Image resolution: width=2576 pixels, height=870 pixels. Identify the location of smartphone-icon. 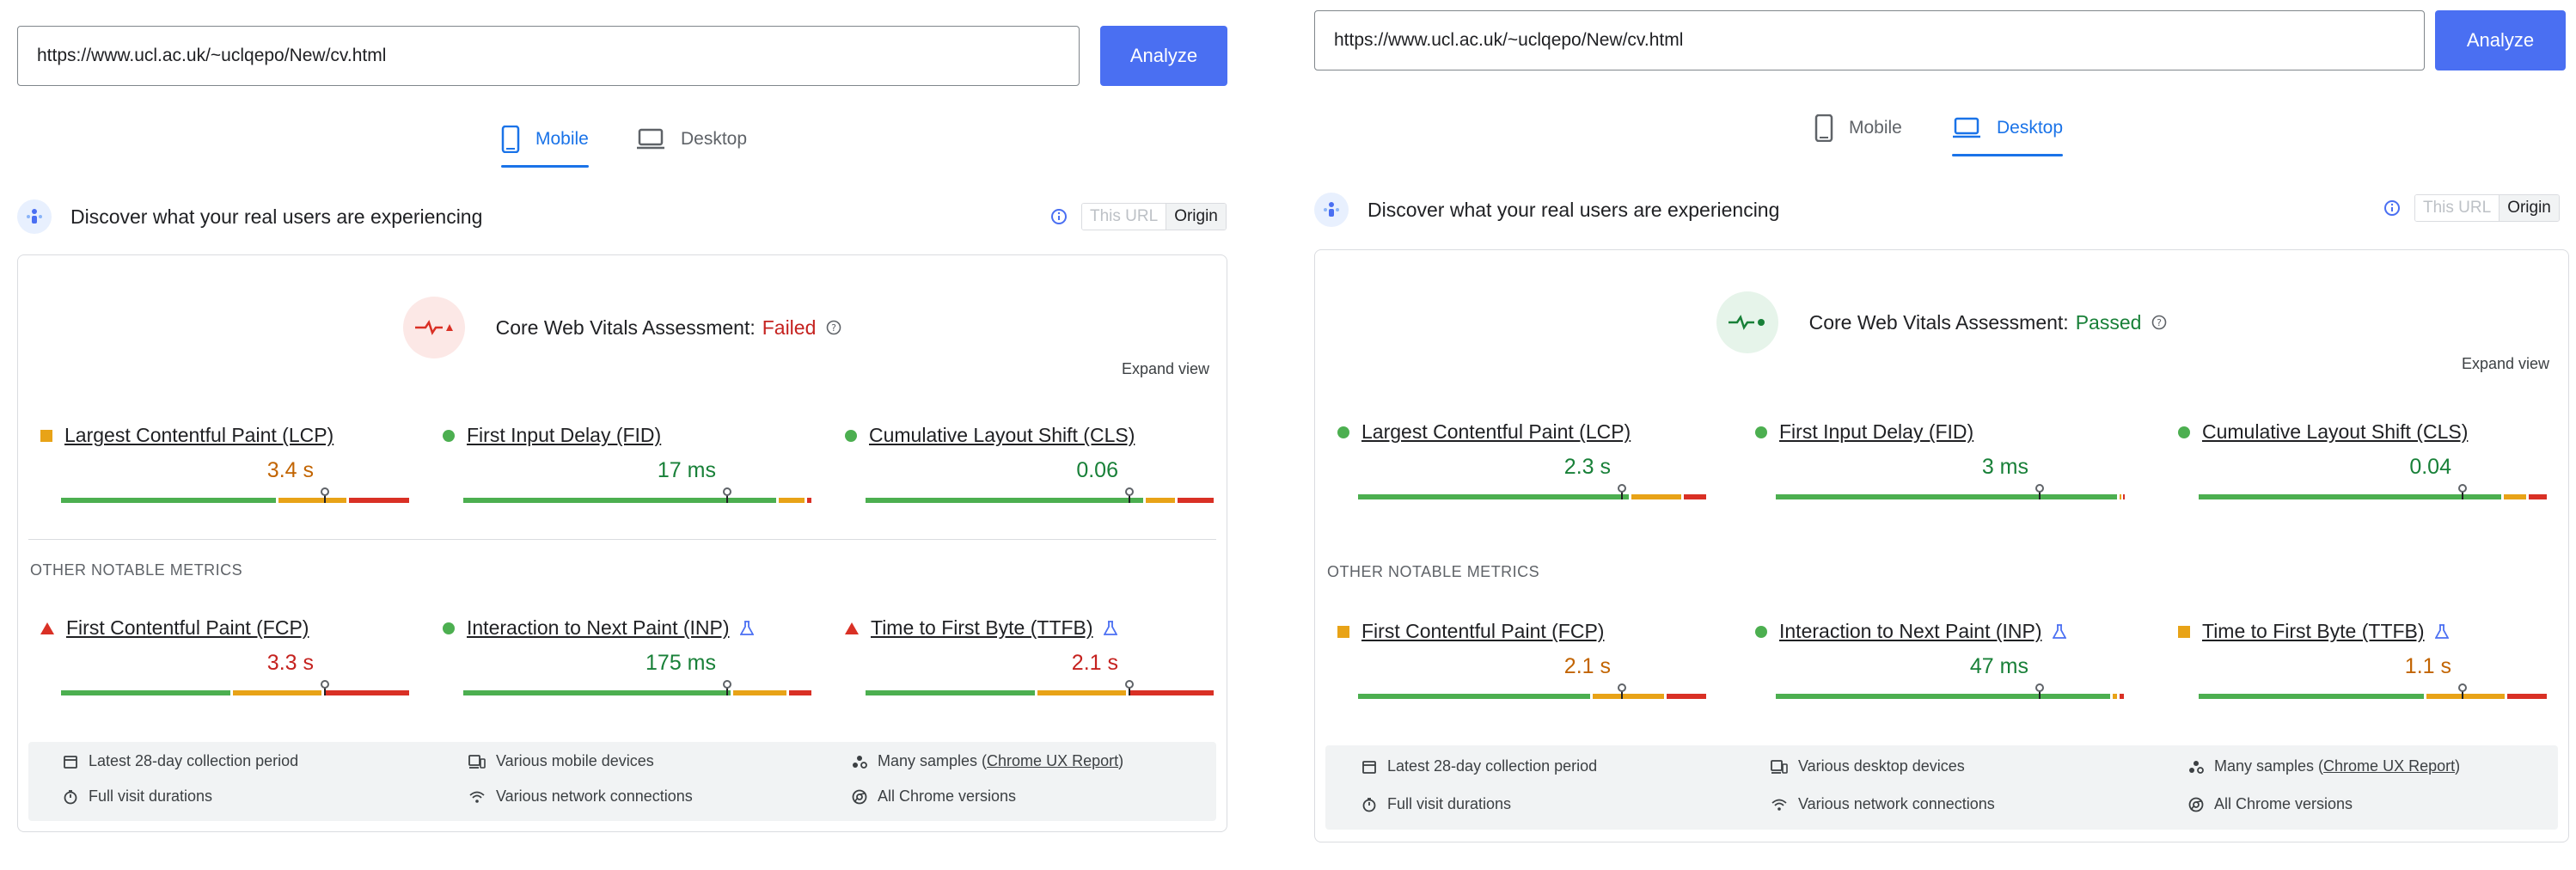
(1823, 128).